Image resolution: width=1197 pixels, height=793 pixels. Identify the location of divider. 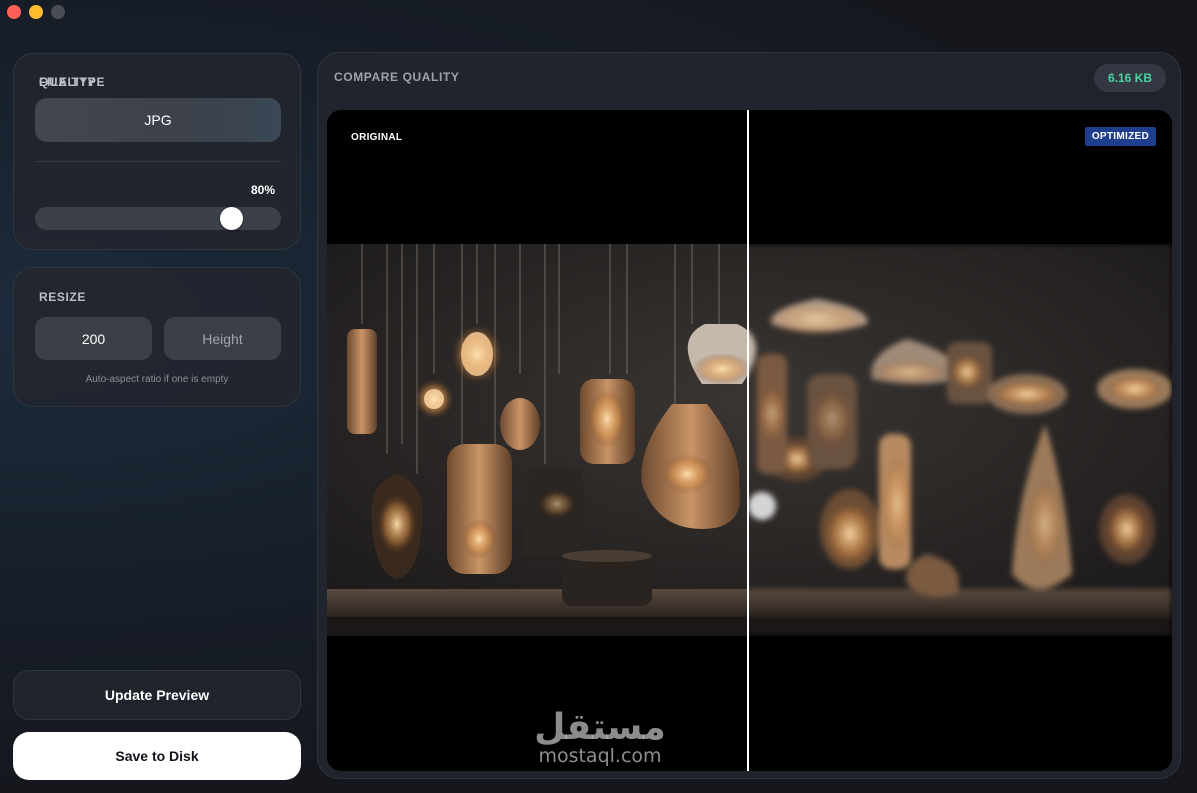
(158, 161).